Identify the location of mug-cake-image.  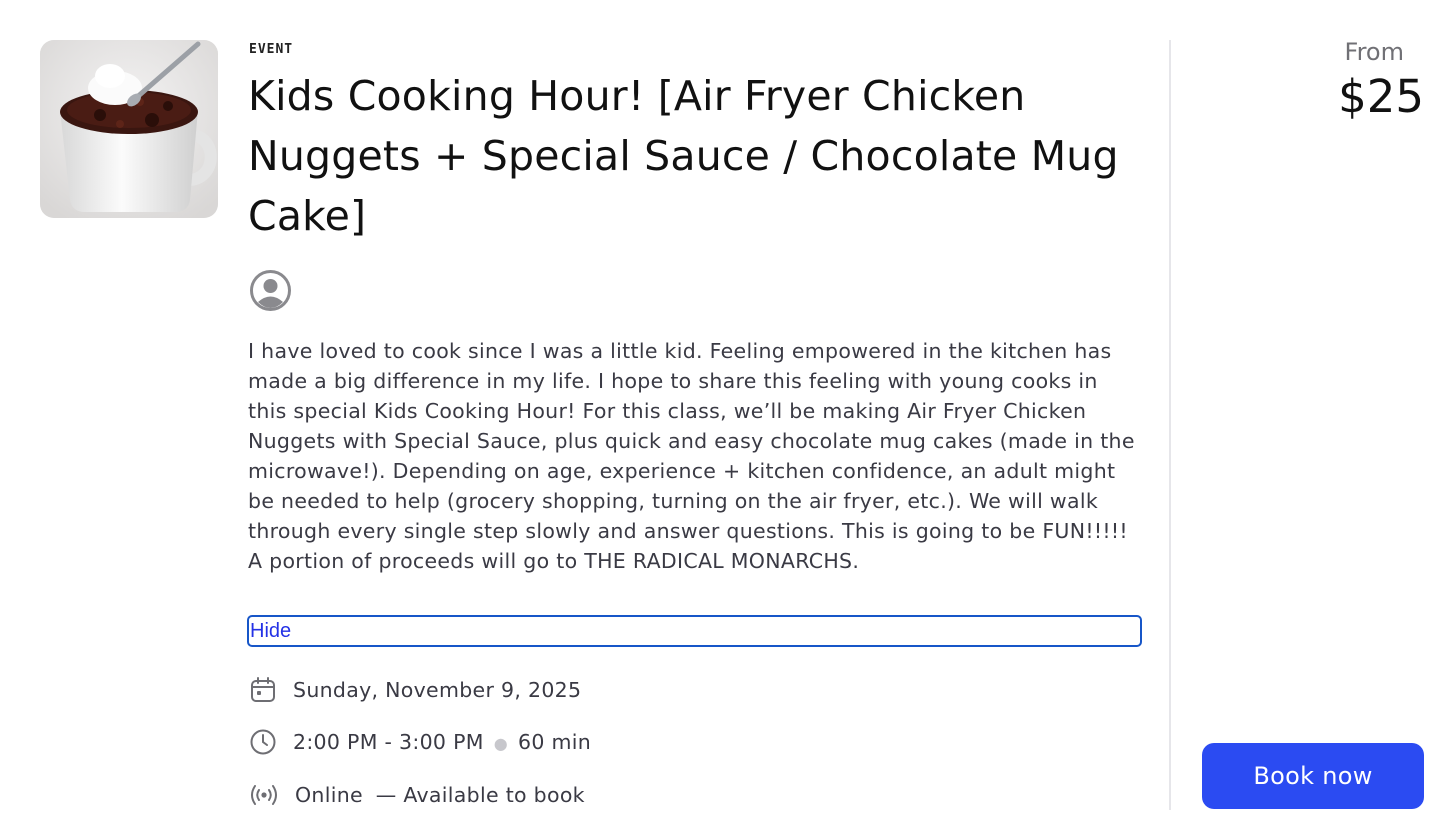
(129, 129).